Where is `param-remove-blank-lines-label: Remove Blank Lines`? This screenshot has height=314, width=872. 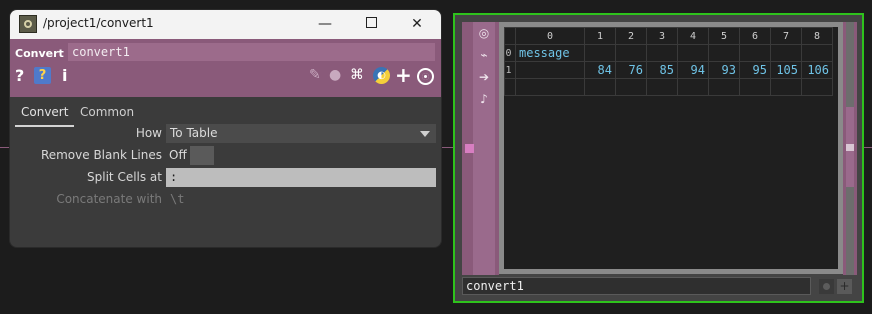
param-remove-blank-lines-label: Remove Blank Lines is located at coordinates (101, 155).